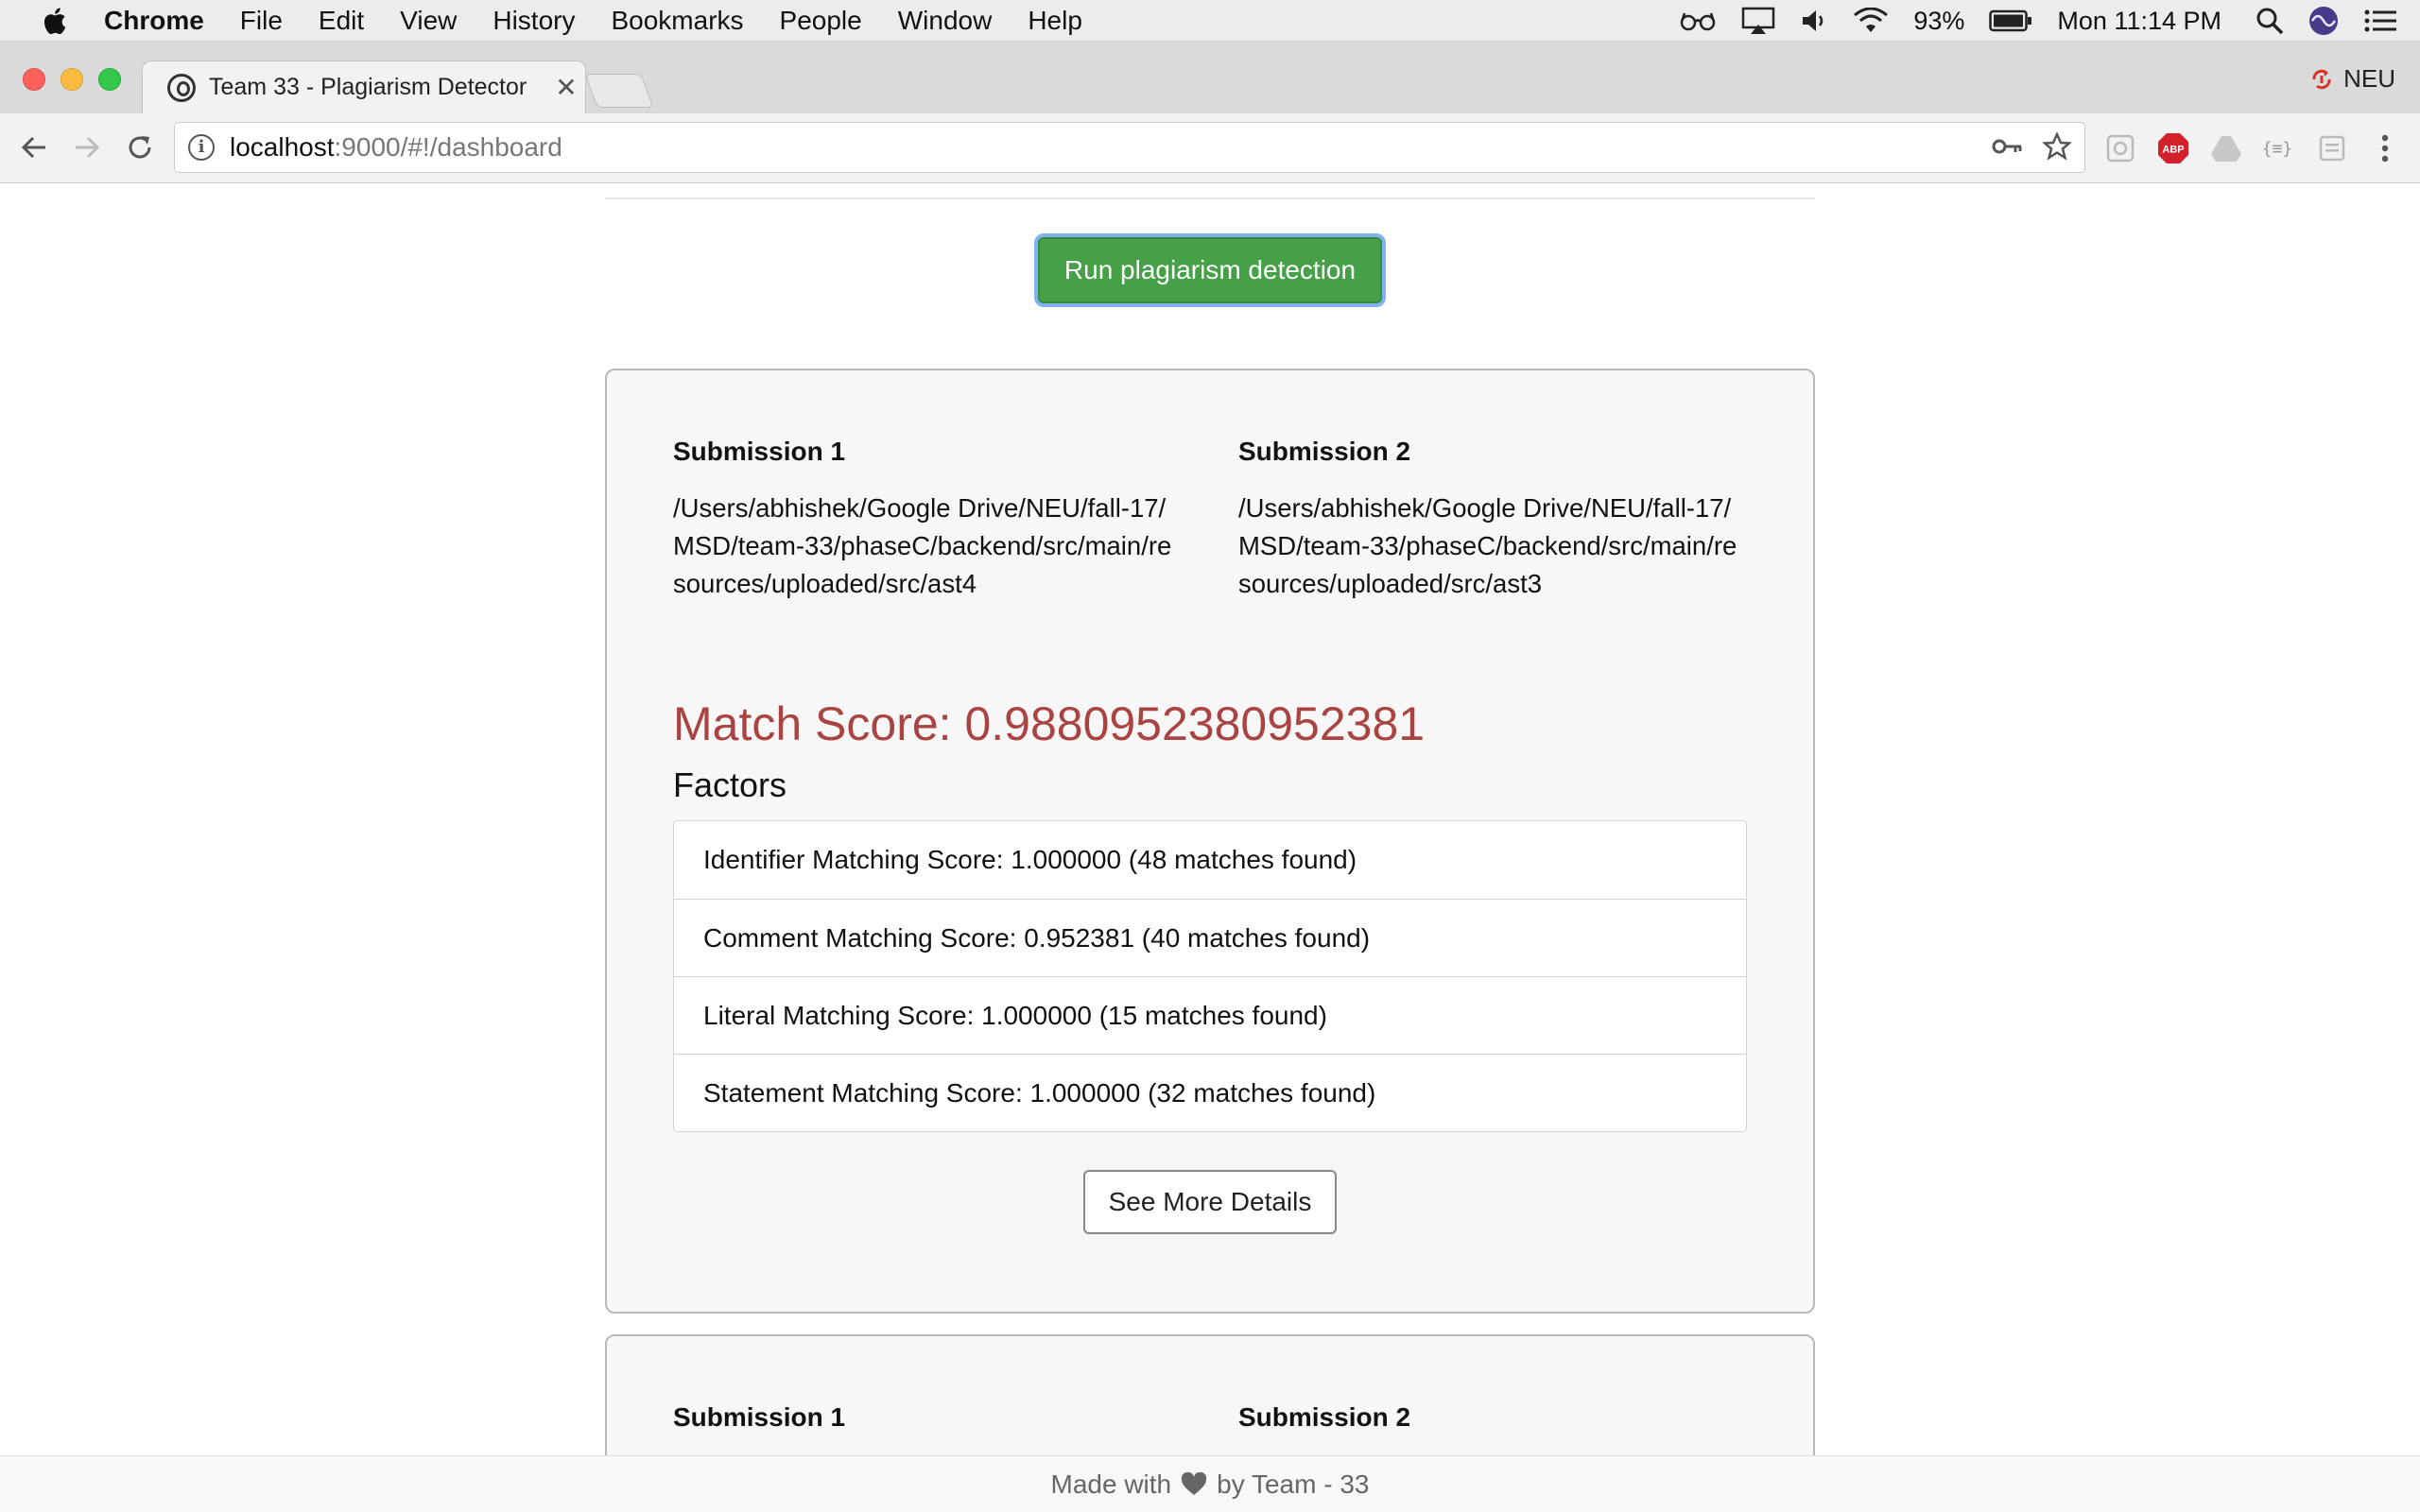 The width and height of the screenshot is (2420, 1512). What do you see at coordinates (1871, 21) in the screenshot?
I see `wifi-icon` at bounding box center [1871, 21].